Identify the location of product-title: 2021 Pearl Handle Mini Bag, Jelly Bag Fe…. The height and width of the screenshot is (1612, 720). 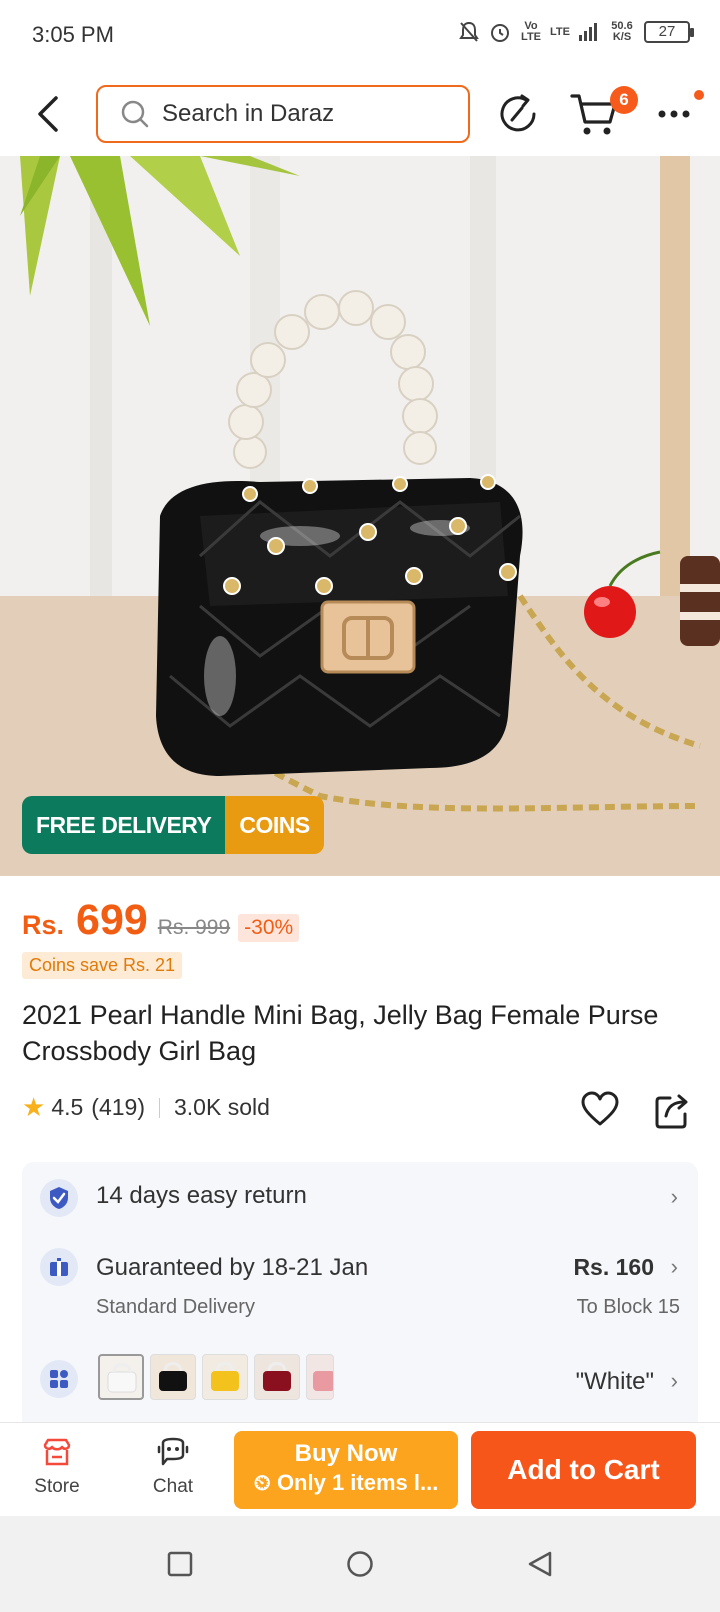
(340, 1033).